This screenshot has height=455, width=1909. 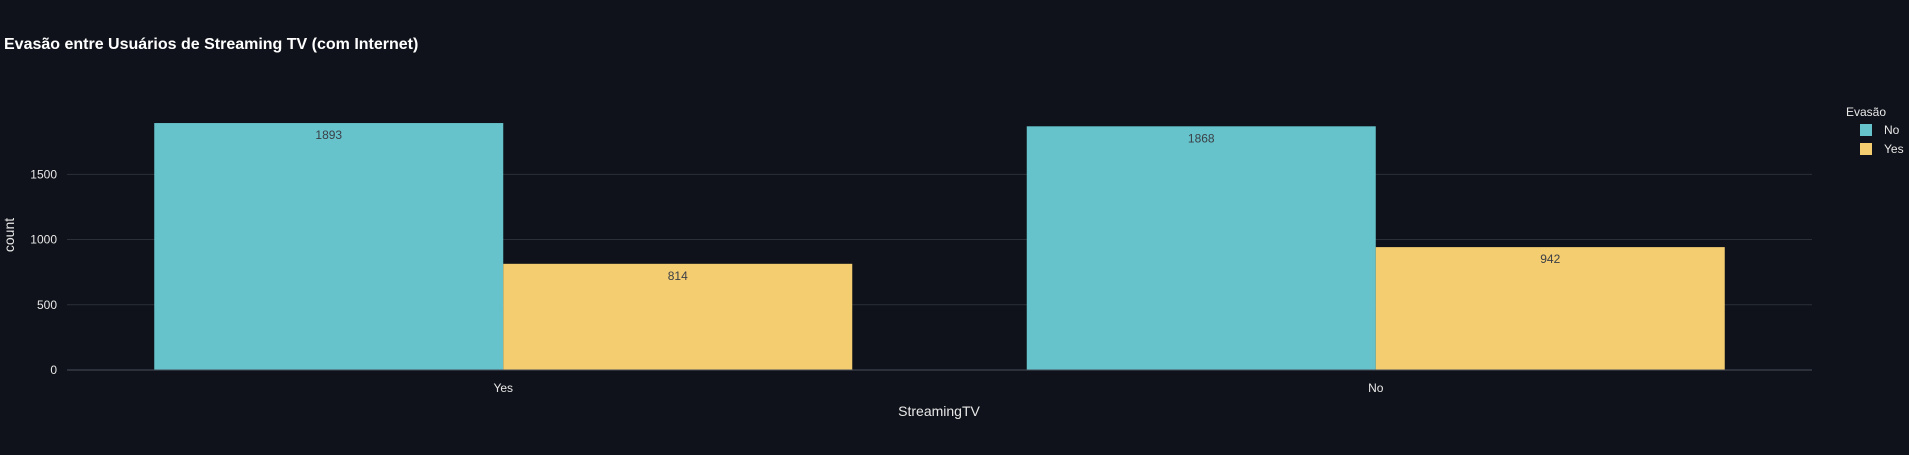 What do you see at coordinates (503, 388) in the screenshot?
I see `x-tick-label: Yes` at bounding box center [503, 388].